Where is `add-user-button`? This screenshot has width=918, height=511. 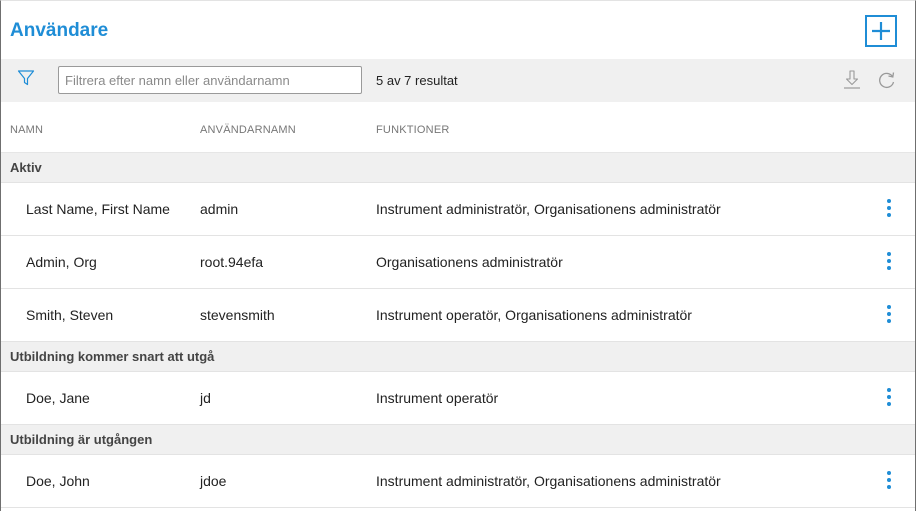 add-user-button is located at coordinates (881, 31).